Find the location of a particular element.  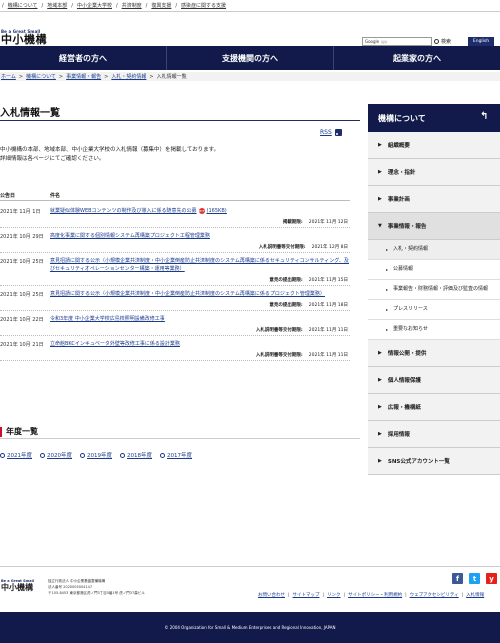

top-link-label: 機構について is located at coordinates (22, 6).